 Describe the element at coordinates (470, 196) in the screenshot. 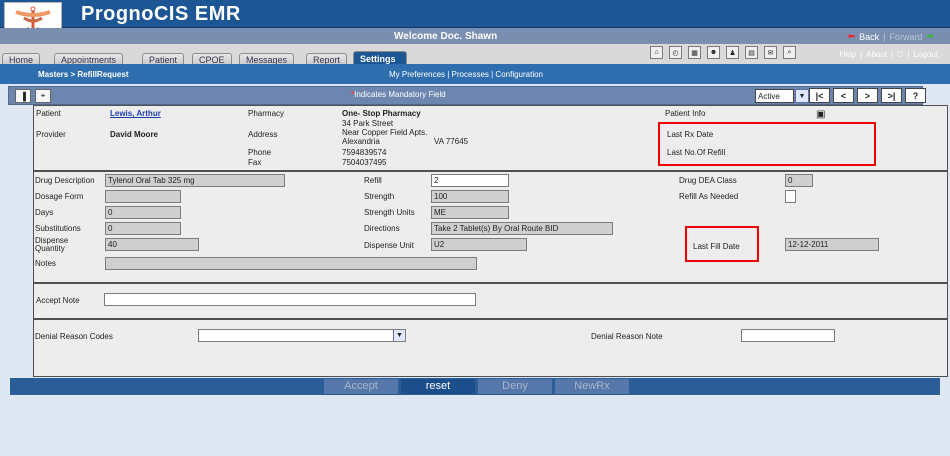

I see `strength-field: 100` at that location.